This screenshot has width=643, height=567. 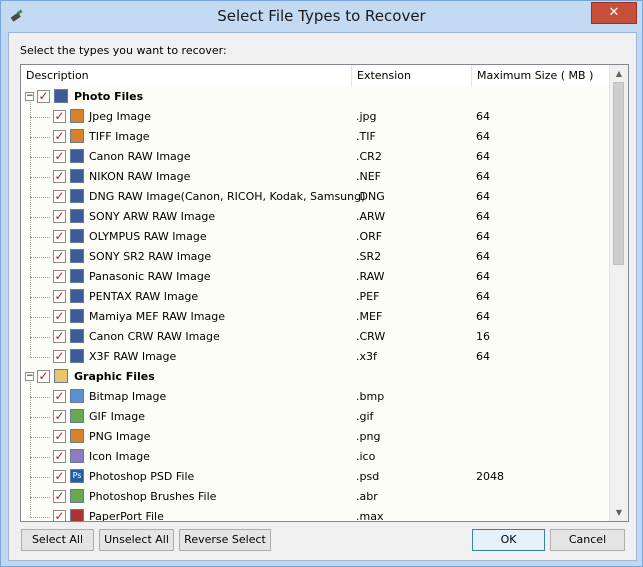 I want to click on column-header-extension: Extension, so click(x=411, y=76).